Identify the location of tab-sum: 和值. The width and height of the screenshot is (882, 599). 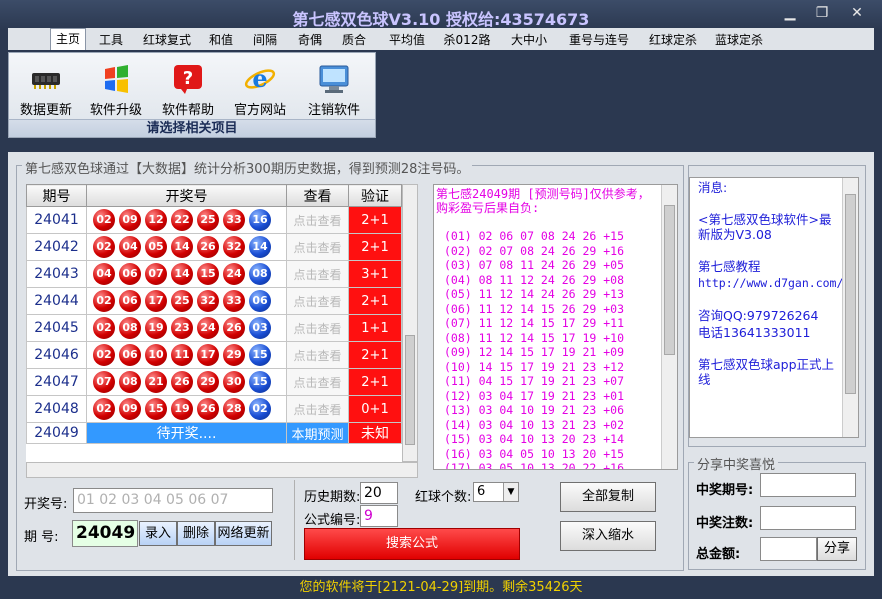
(221, 40).